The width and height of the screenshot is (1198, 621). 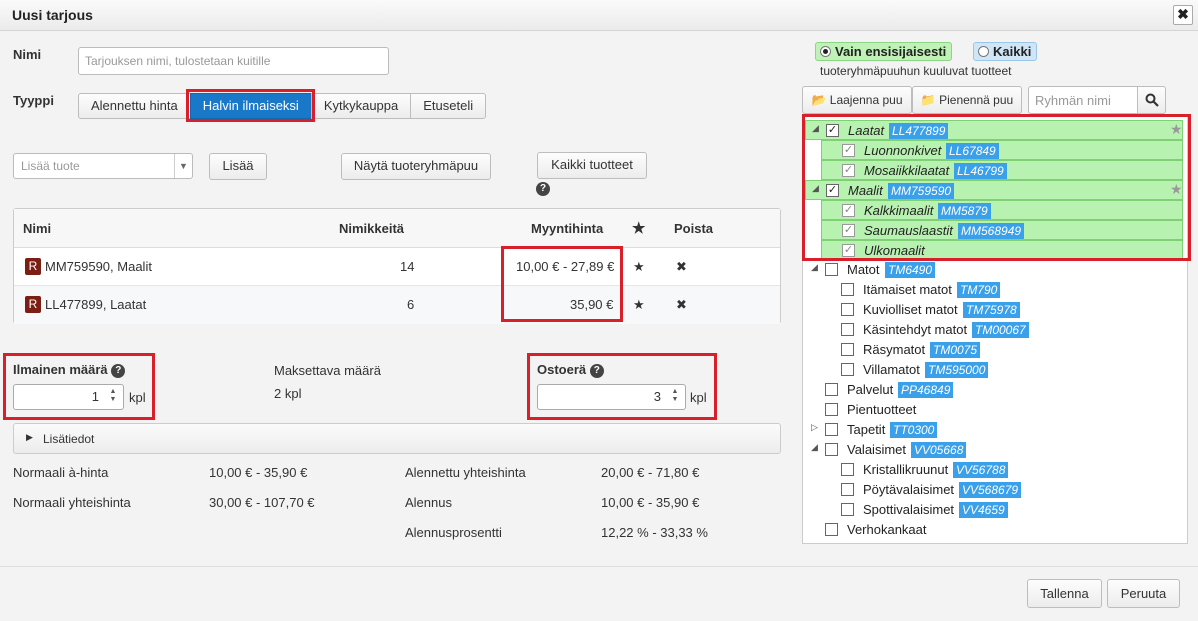 What do you see at coordinates (250, 106) in the screenshot?
I see `type-option-cheapest-free: Halvin ilmaiseksi` at bounding box center [250, 106].